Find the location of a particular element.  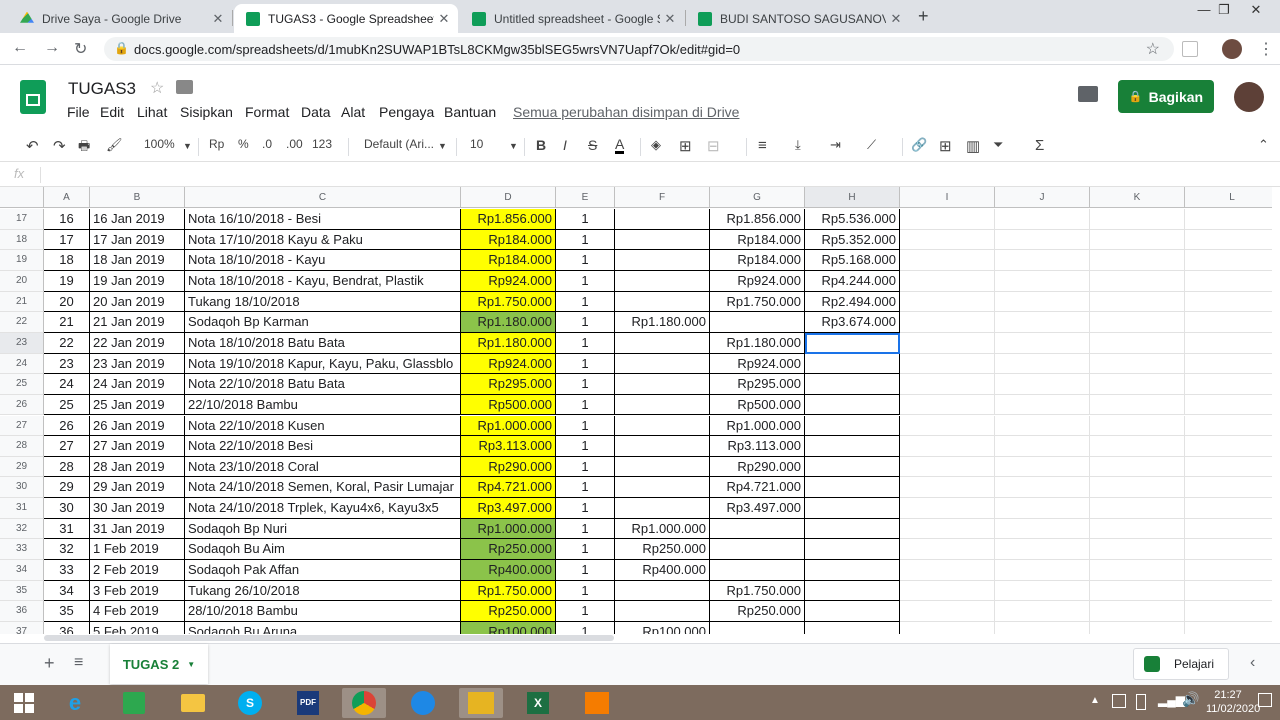

cell-h: Rp4.244.000 is located at coordinates (852, 281).